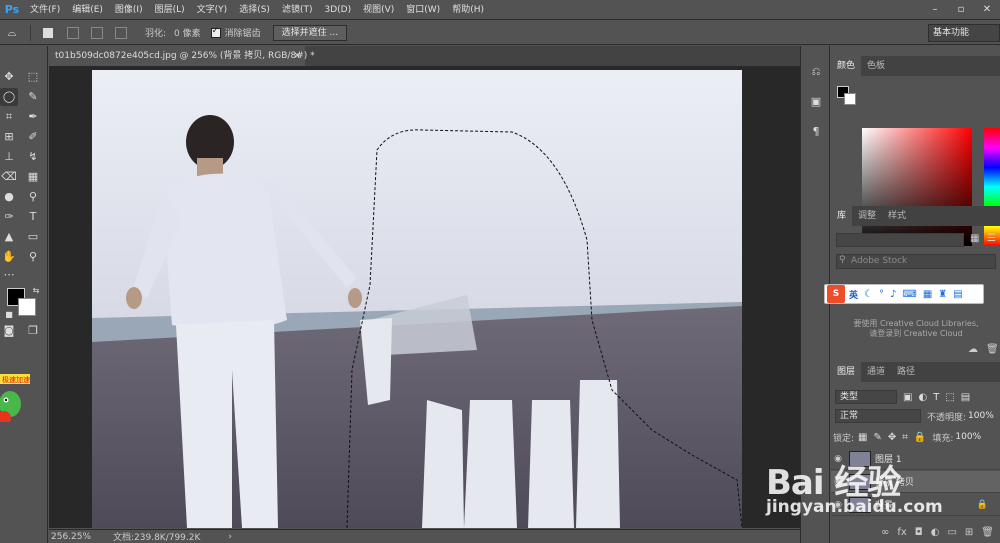  What do you see at coordinates (878, 416) in the screenshot?
I see `blend-mode-dropdown: 正常` at bounding box center [878, 416].